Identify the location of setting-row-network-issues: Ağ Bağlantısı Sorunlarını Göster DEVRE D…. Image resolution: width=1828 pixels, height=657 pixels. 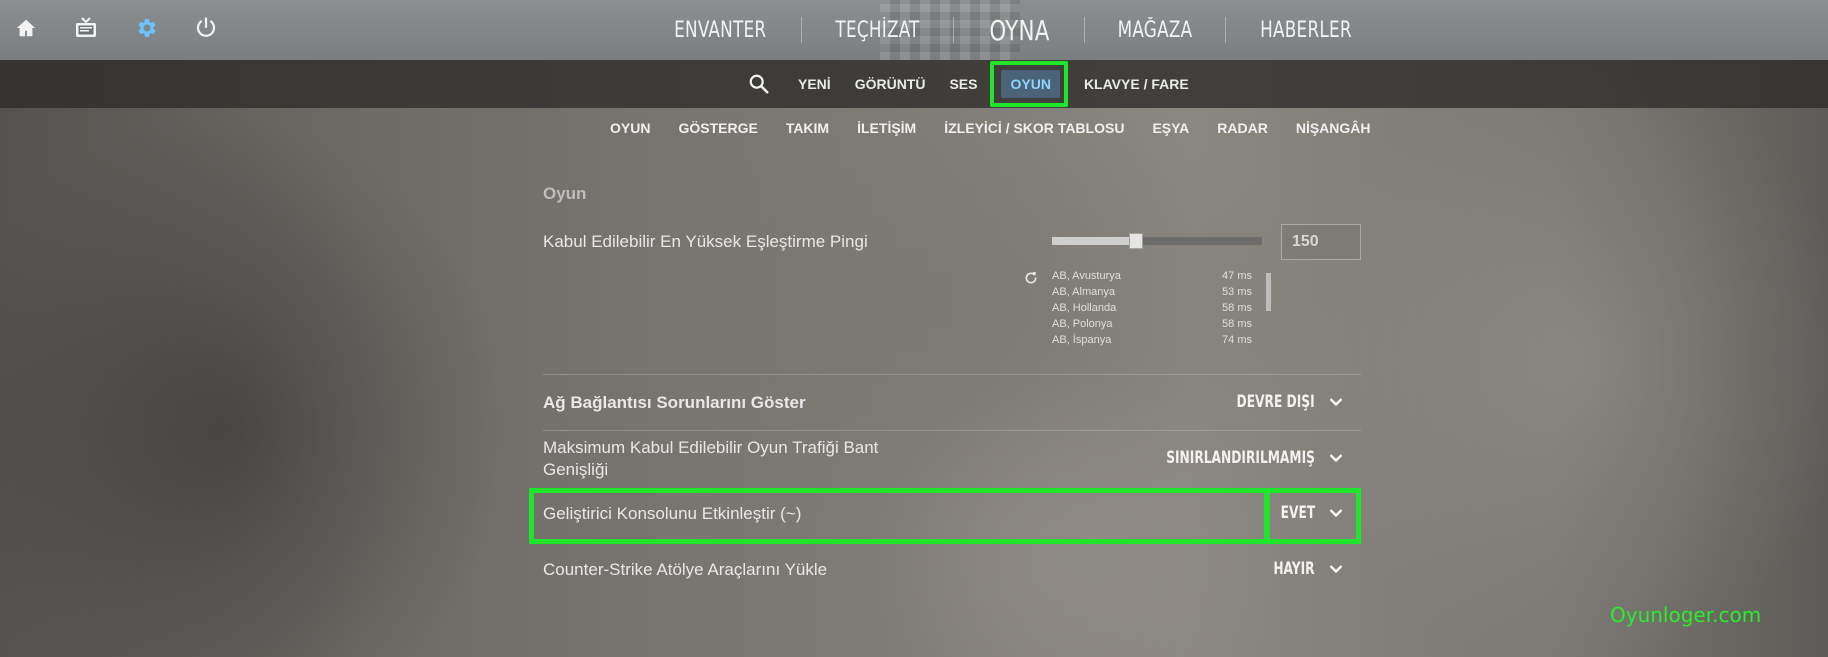
(952, 402).